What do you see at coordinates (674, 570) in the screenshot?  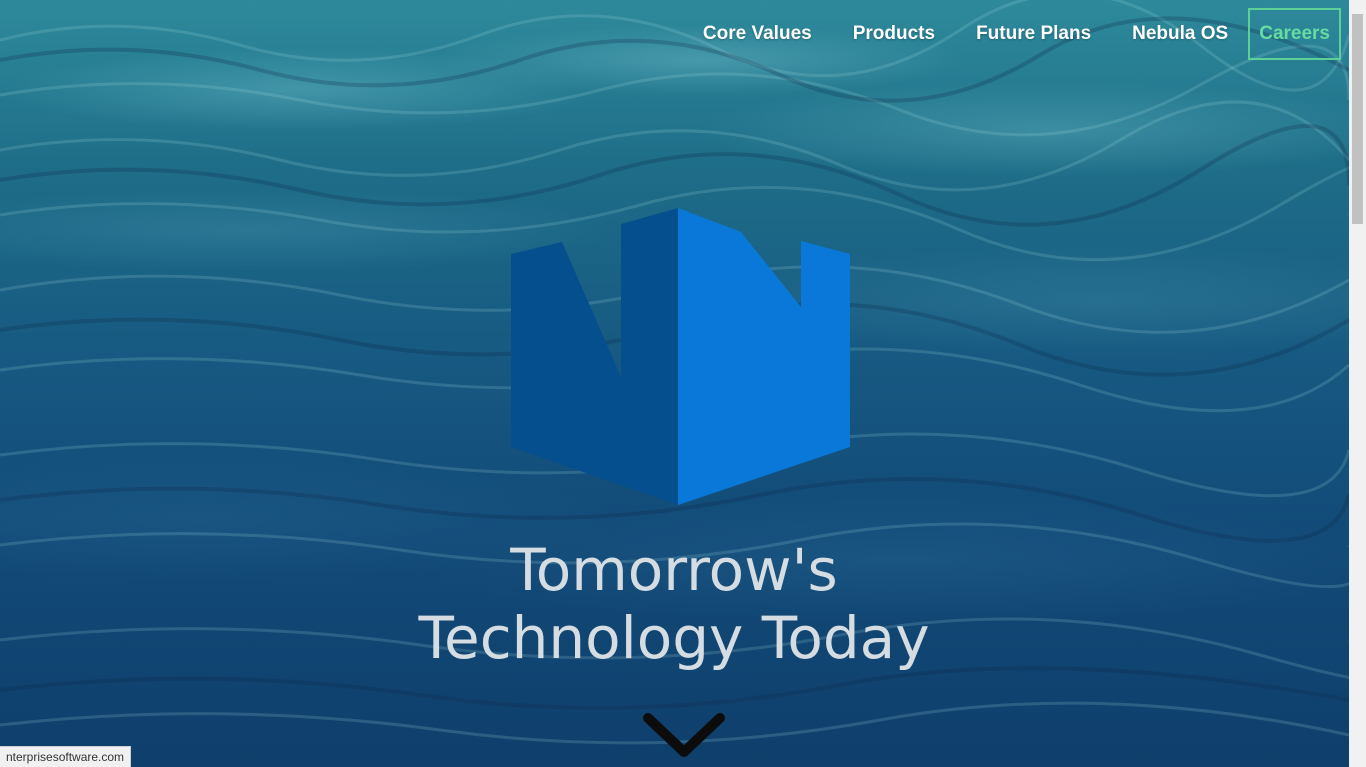 I see `tagline-line-1: Tomorrow's` at bounding box center [674, 570].